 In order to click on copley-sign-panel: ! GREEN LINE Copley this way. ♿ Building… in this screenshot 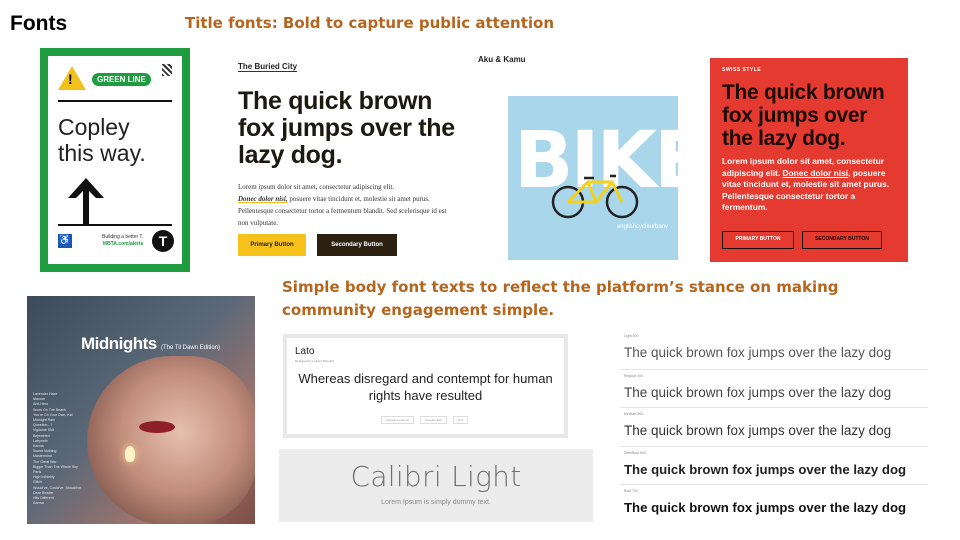, I will do `click(115, 160)`.